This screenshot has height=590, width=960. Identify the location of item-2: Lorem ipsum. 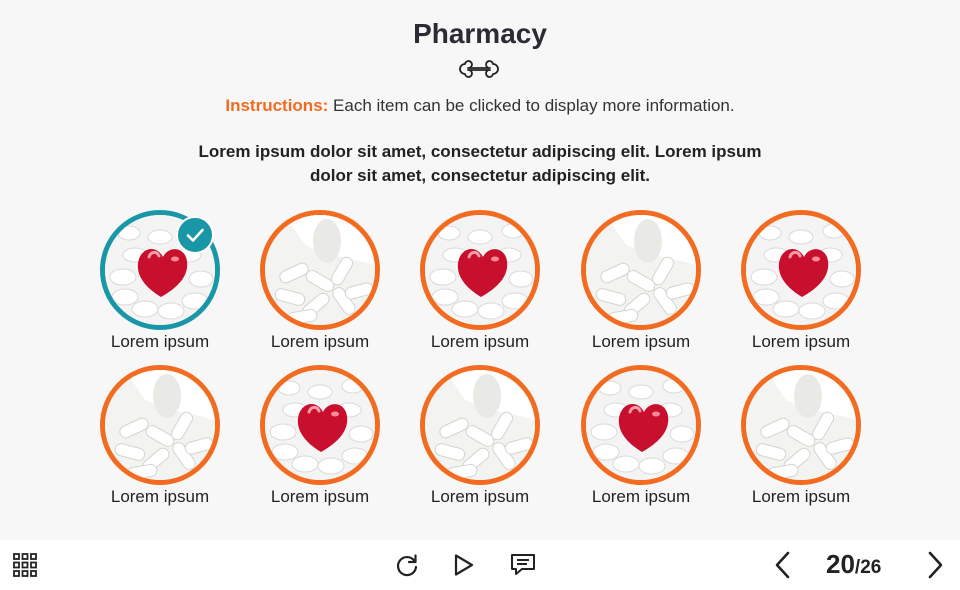
(320, 285).